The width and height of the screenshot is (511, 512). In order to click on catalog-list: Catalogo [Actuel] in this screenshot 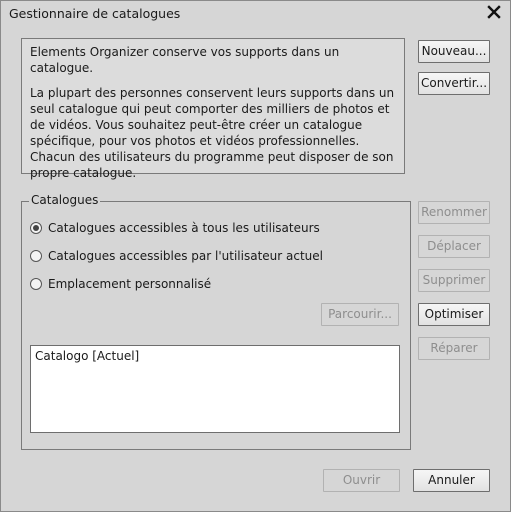, I will do `click(215, 389)`.